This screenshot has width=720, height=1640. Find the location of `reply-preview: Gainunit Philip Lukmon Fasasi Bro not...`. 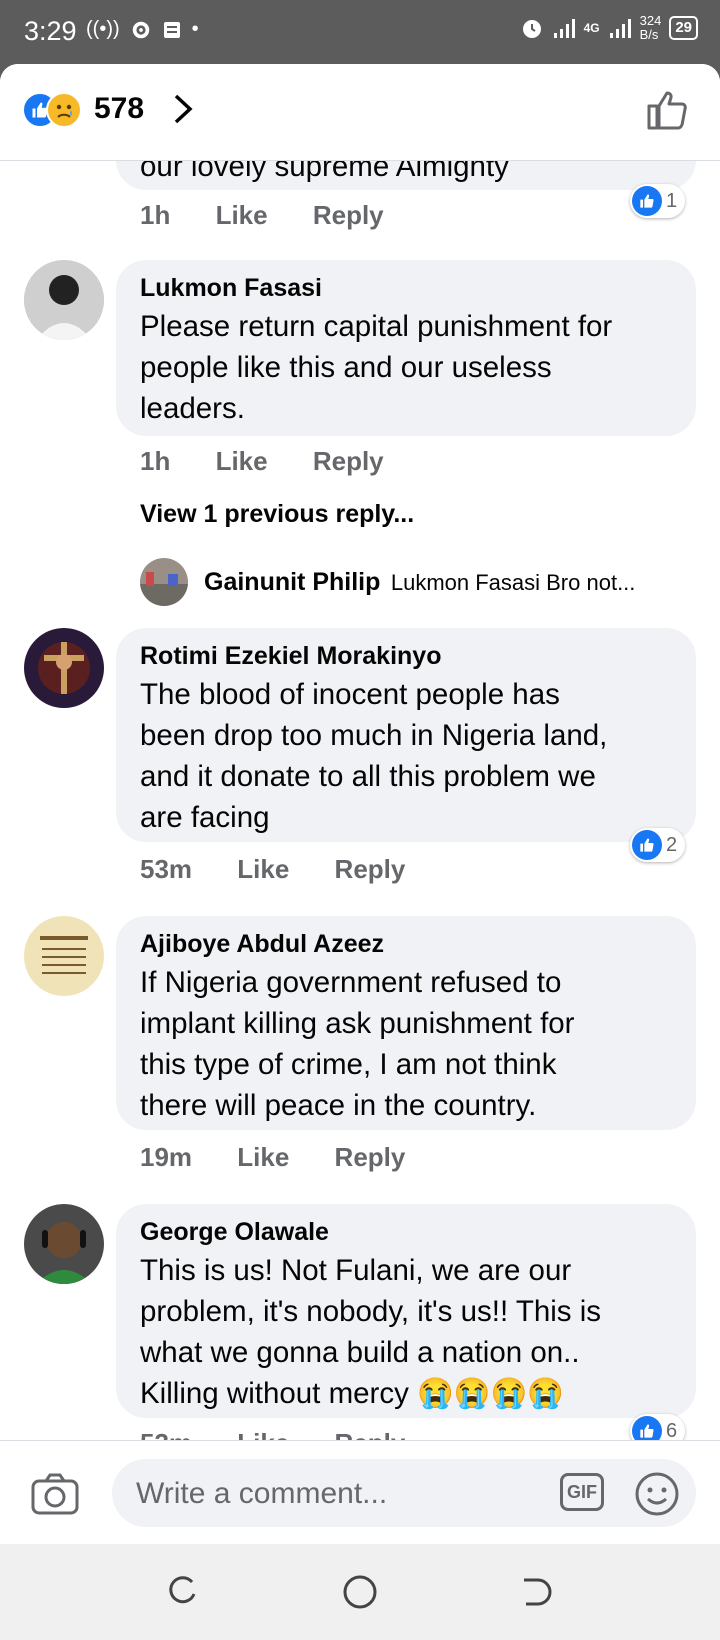

reply-preview: Gainunit Philip Lukmon Fasasi Bro not... is located at coordinates (419, 582).